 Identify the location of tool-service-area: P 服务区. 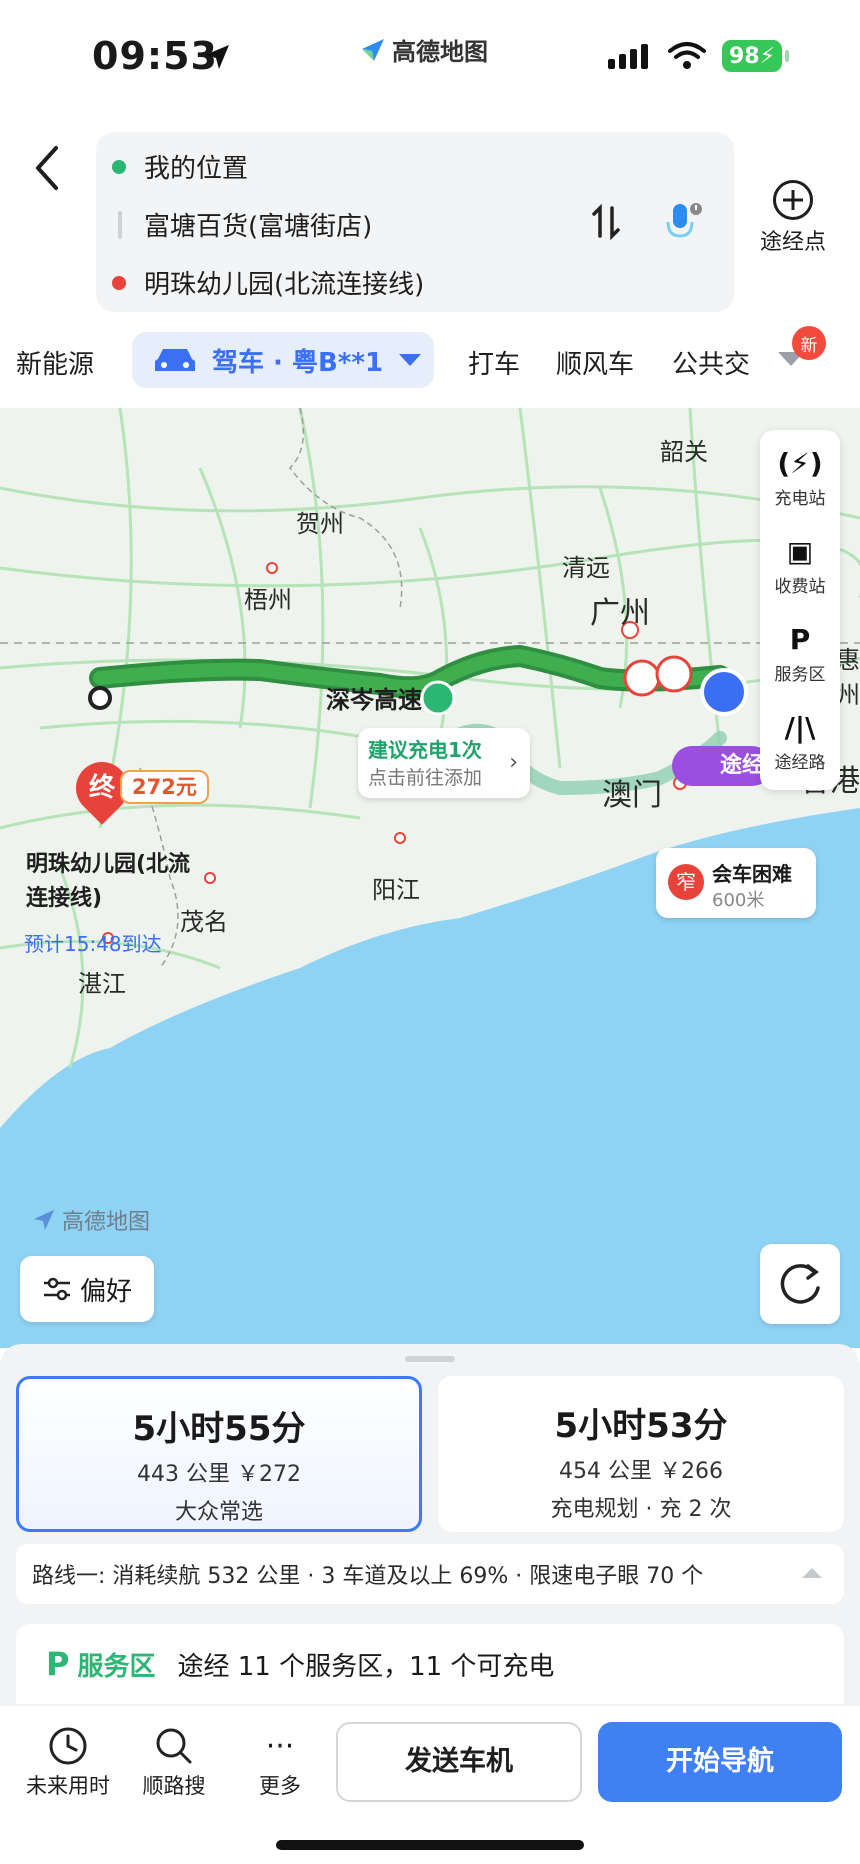
(800, 652).